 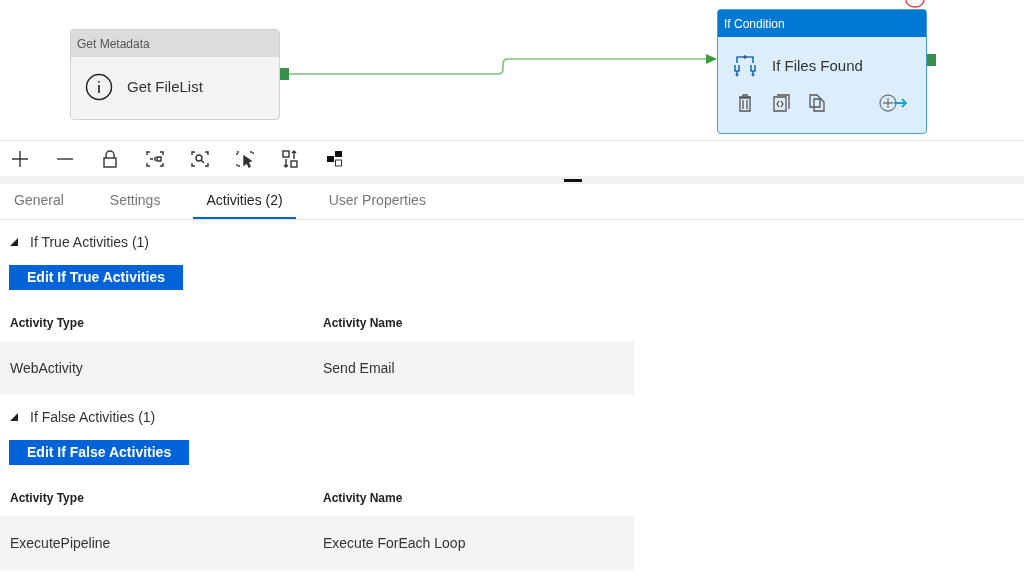 I want to click on edit-activities-button: Edit If False Activities, so click(x=99, y=452).